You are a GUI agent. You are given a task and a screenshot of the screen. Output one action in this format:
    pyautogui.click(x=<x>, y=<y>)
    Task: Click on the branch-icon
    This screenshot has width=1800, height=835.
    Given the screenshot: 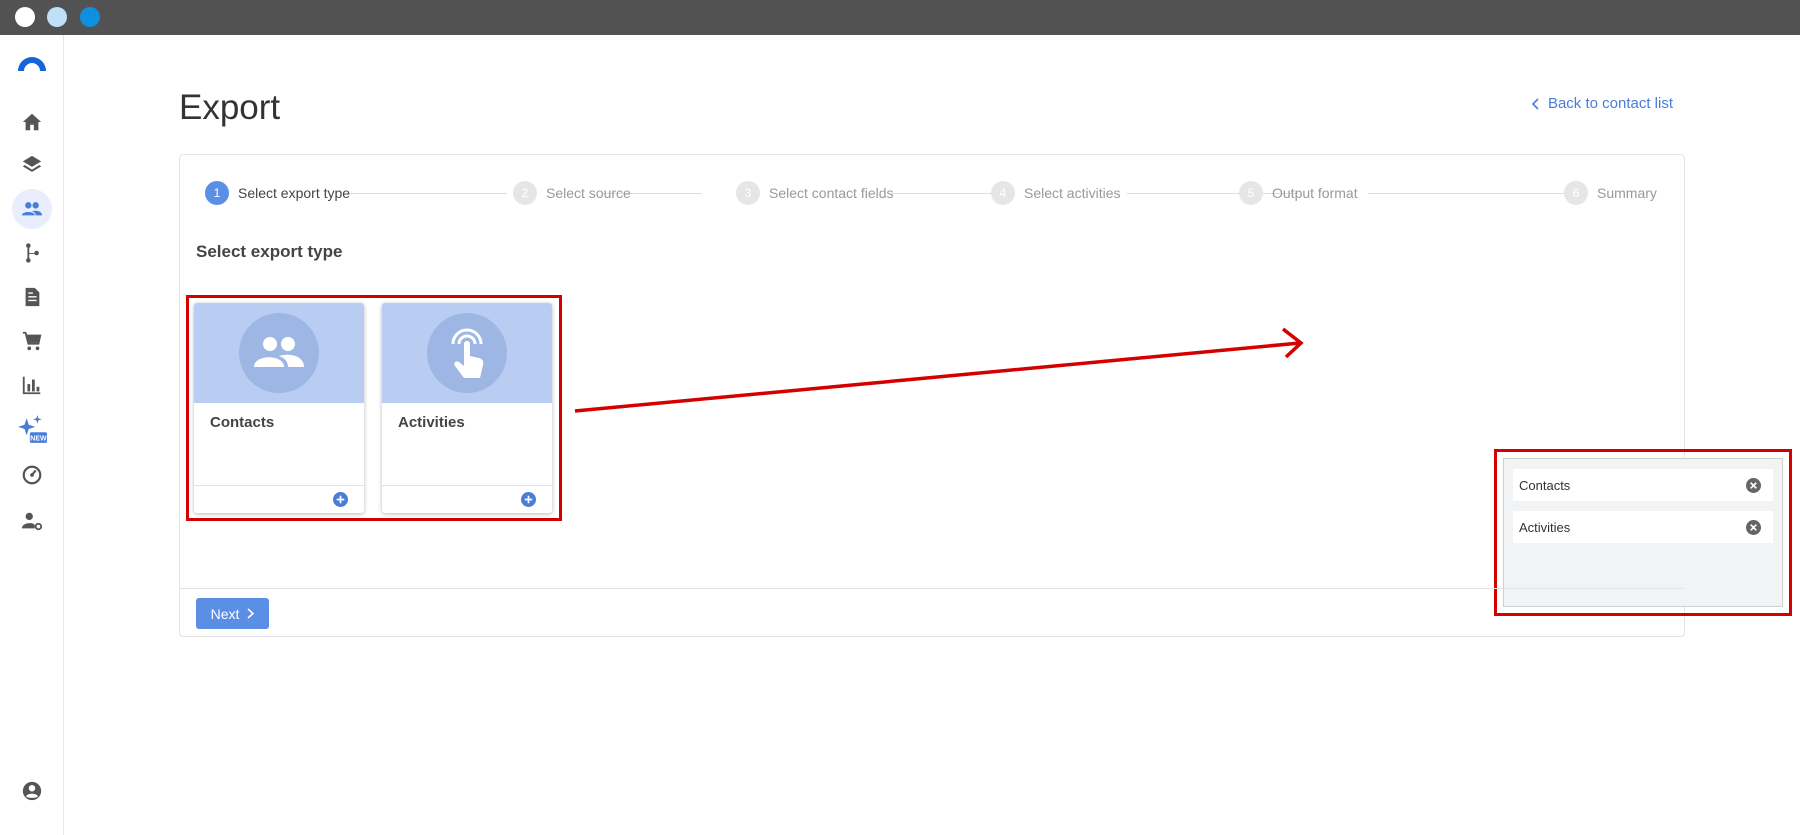 What is the action you would take?
    pyautogui.click(x=32, y=253)
    